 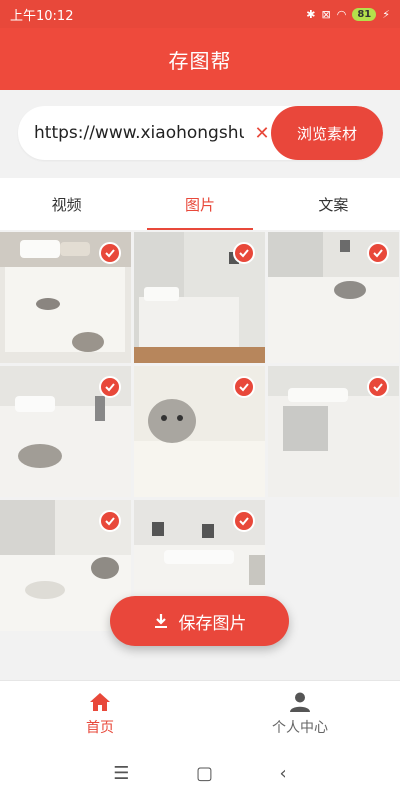 What do you see at coordinates (327, 133) in the screenshot?
I see `browse-button: 浏览素材` at bounding box center [327, 133].